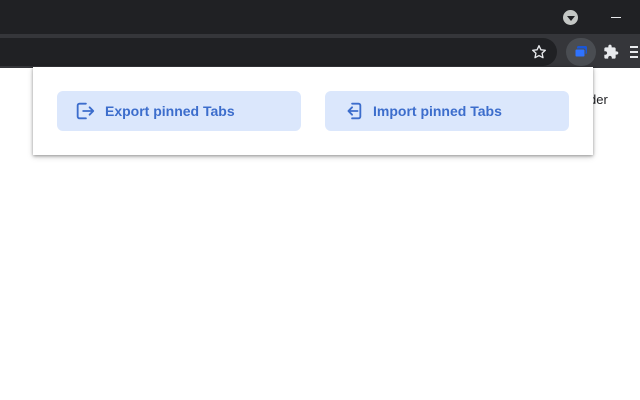  Describe the element at coordinates (85, 111) in the screenshot. I see `export-icon` at that location.